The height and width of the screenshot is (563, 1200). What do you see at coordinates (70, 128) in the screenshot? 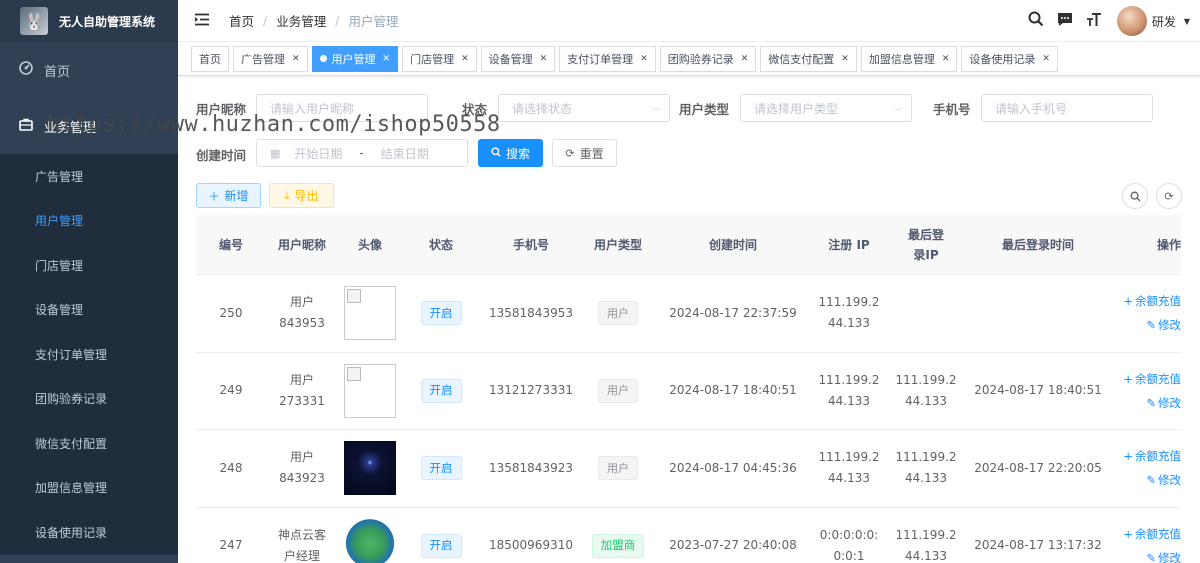
I see `sidebar-group-label: 业务管理` at bounding box center [70, 128].